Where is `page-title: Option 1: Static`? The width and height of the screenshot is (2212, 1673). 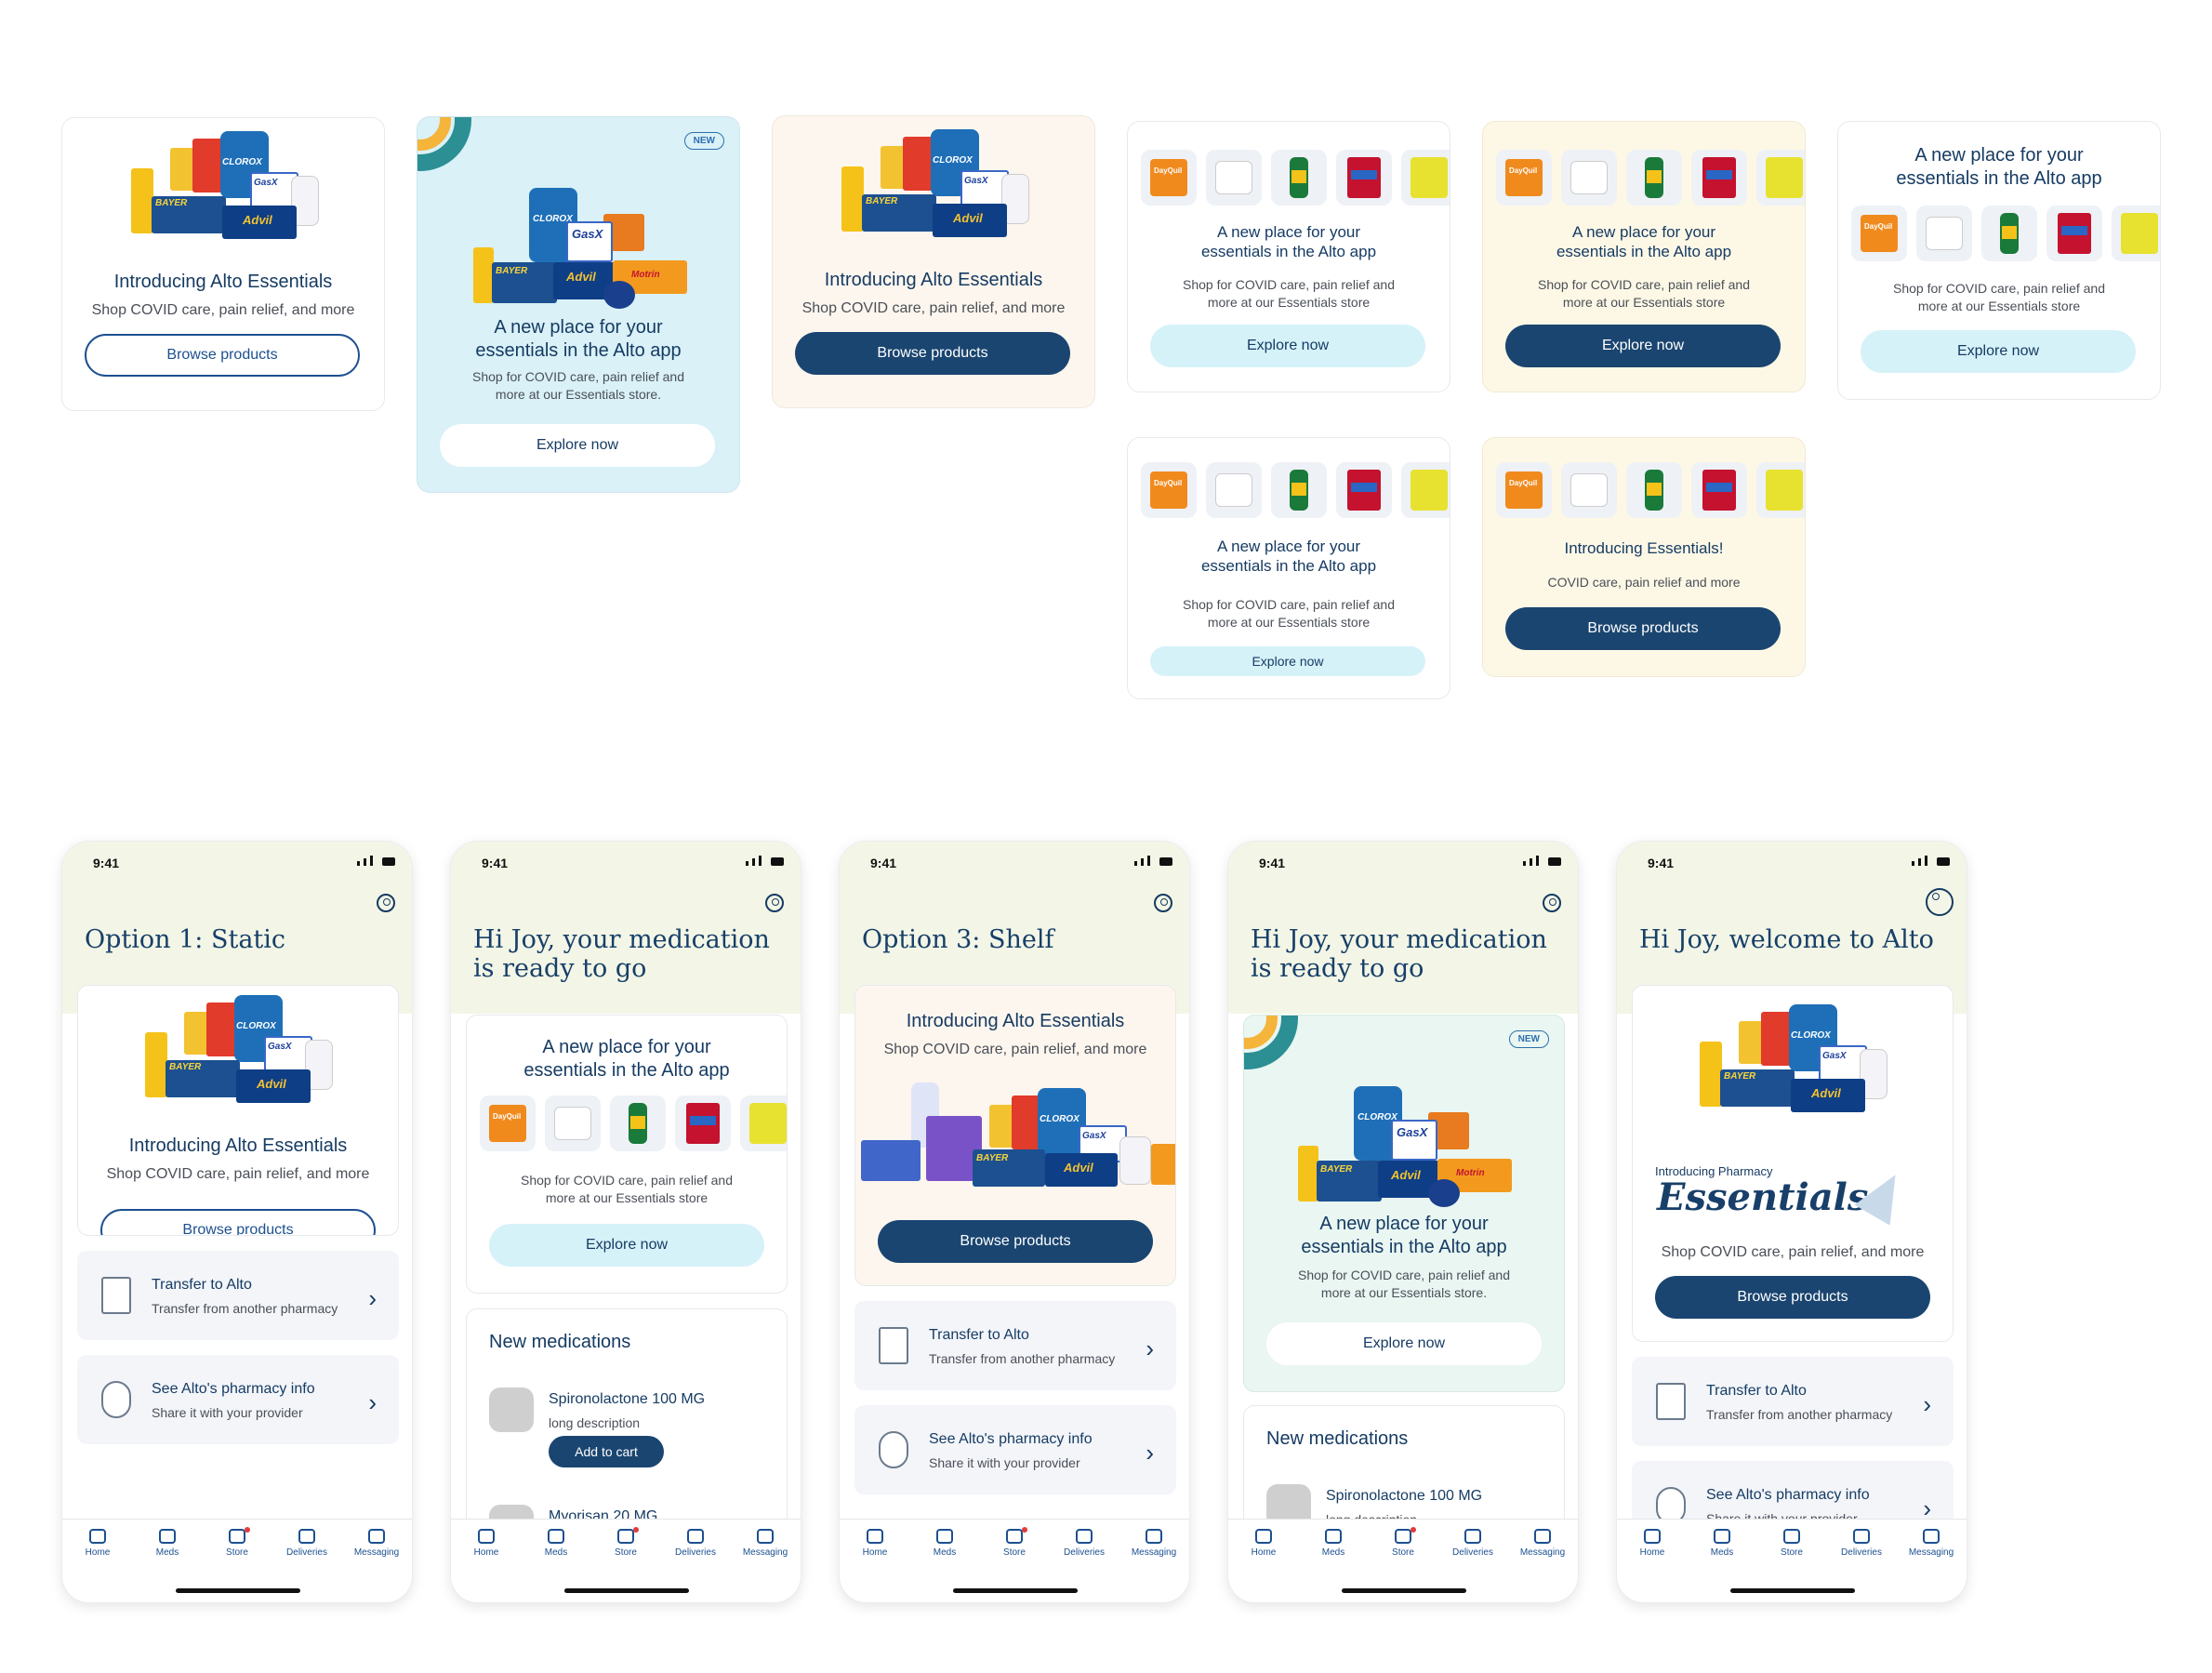
page-title: Option 1: Static is located at coordinates (185, 940).